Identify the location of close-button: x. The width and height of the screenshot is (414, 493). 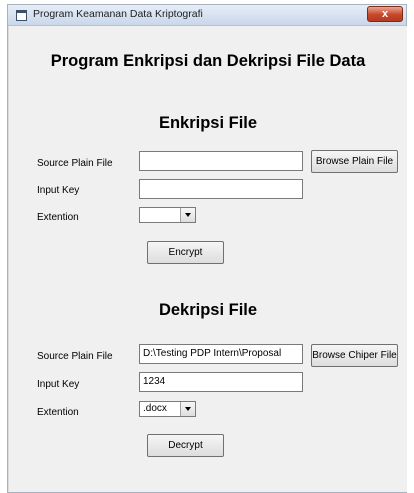
(385, 14).